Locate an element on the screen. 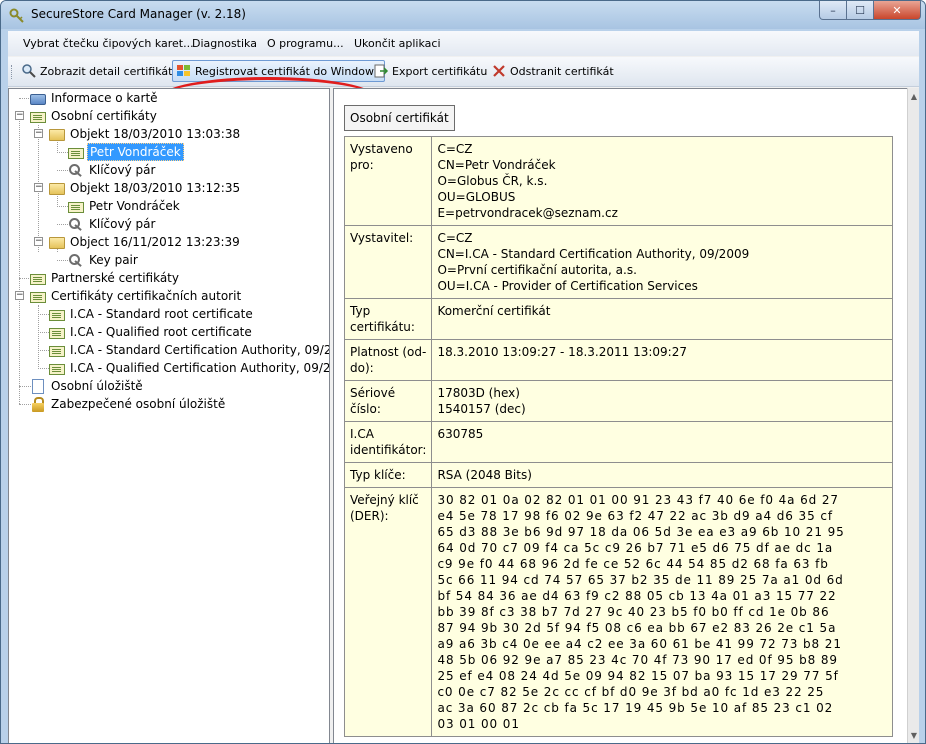 This screenshot has width=926, height=744. detail-value: 17803D (hex) 1540157 (dec) is located at coordinates (662, 401).